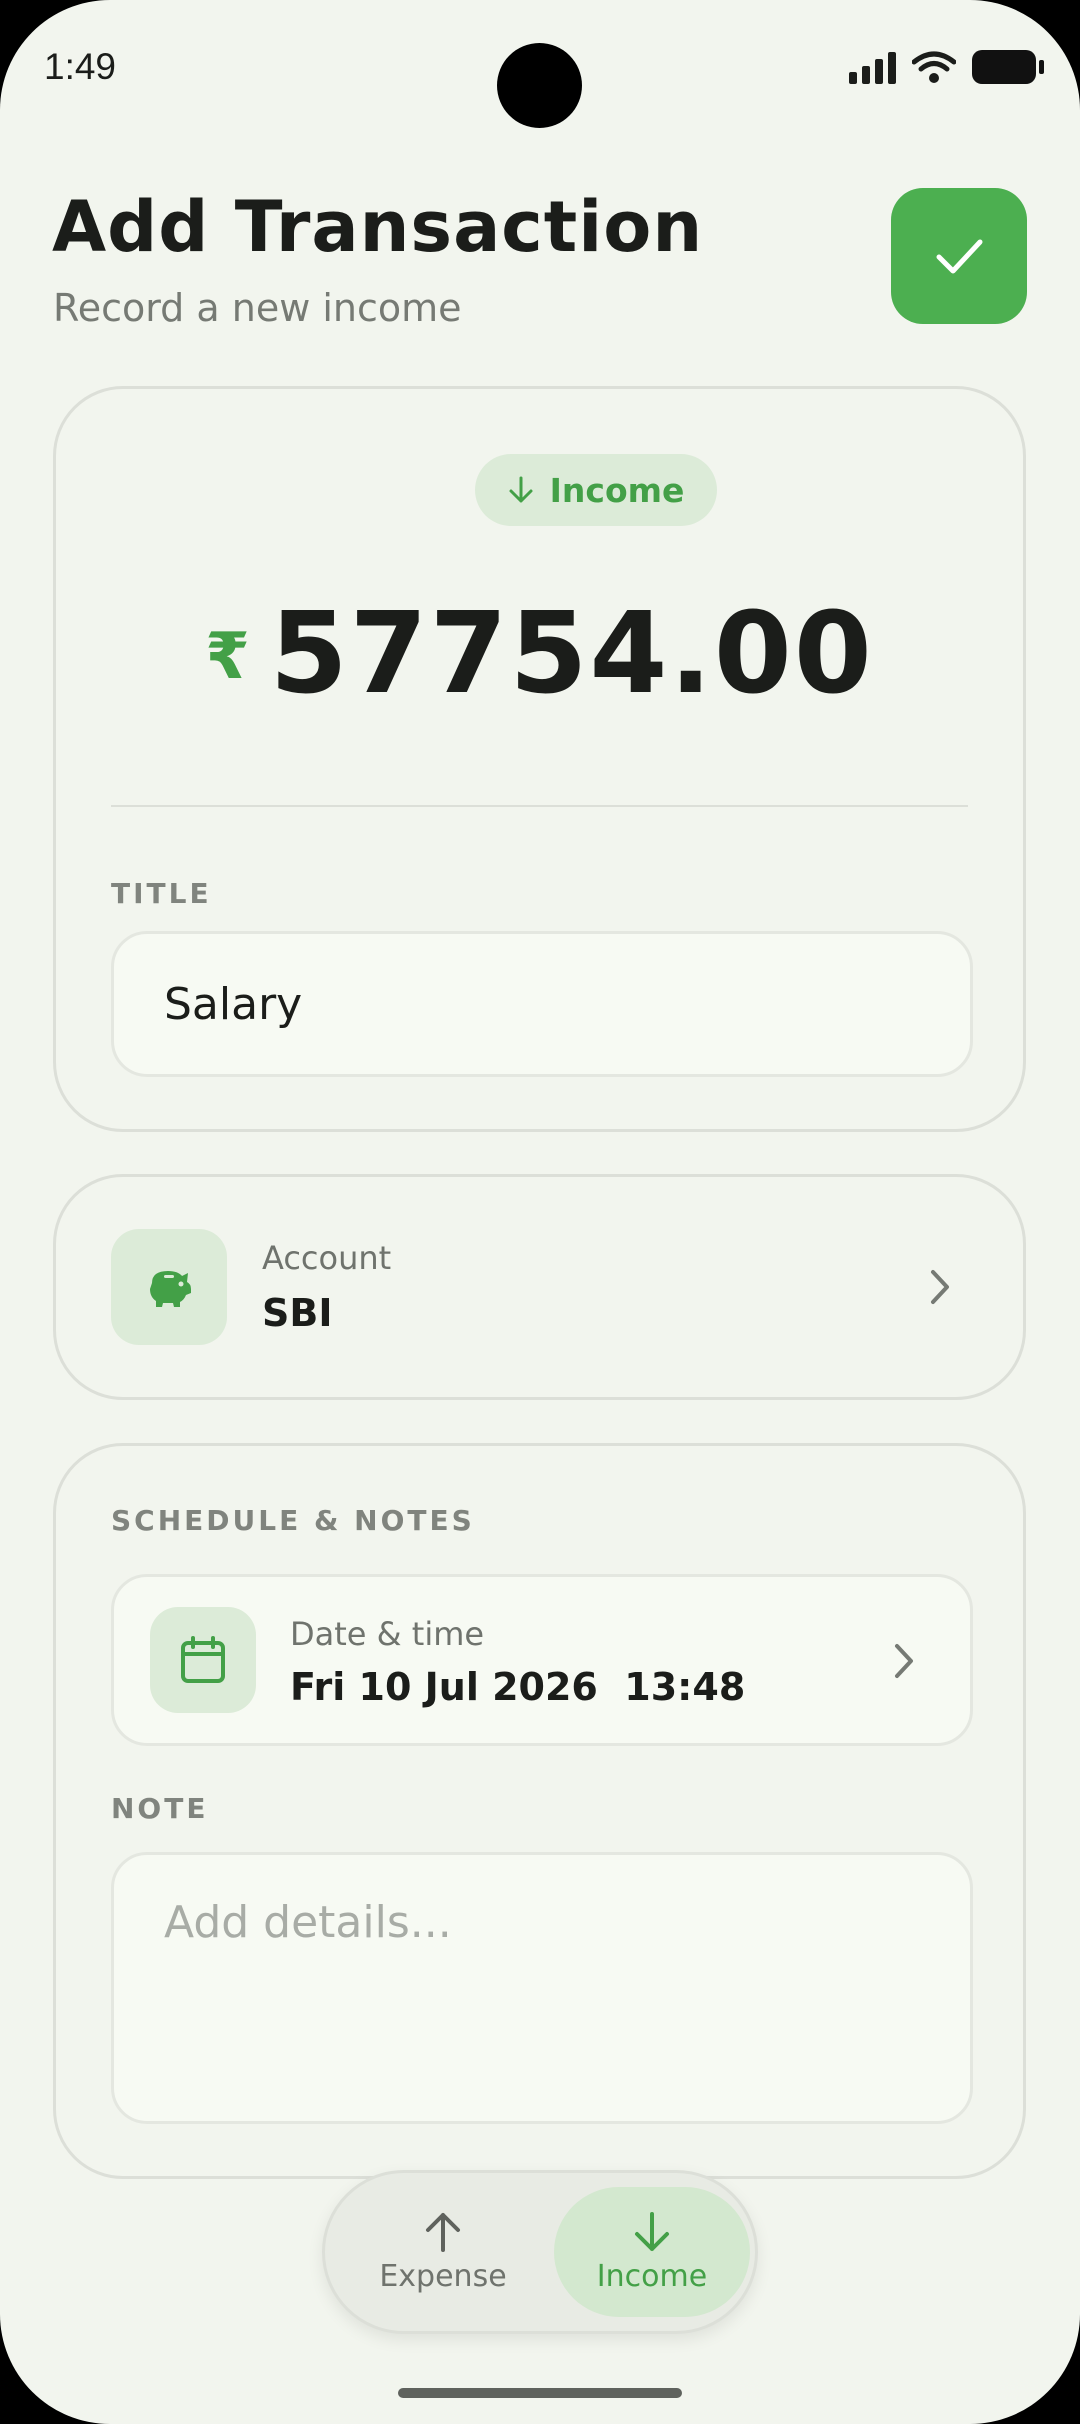 The height and width of the screenshot is (2424, 1080). What do you see at coordinates (297, 1313) in the screenshot?
I see `account-value: SBI` at bounding box center [297, 1313].